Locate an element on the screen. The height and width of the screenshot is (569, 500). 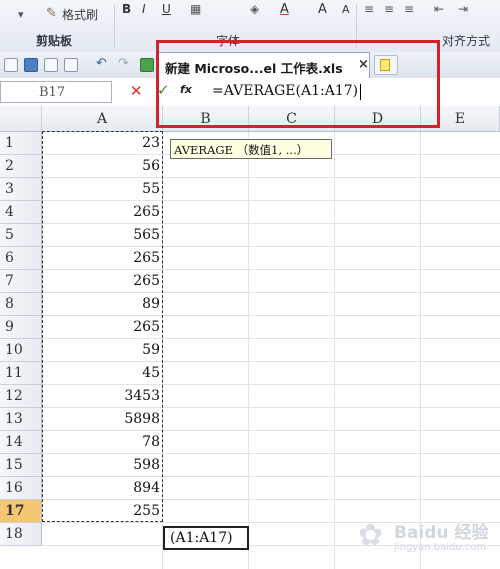
font-color-icon: A is located at coordinates (284, 9).